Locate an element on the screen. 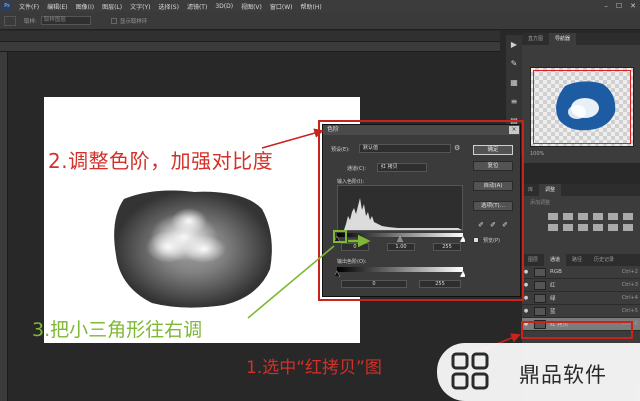  watermark-text: 鼎品软件 is located at coordinates (563, 375).